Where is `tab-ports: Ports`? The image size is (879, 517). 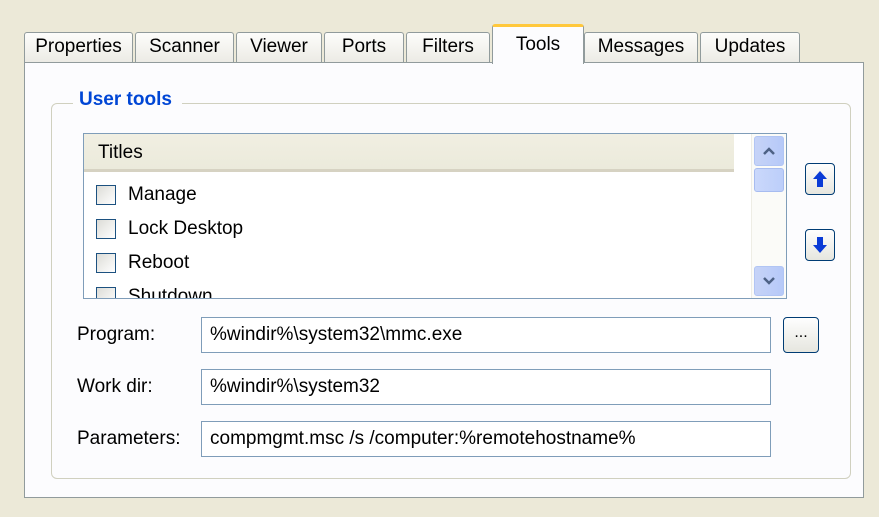 tab-ports: Ports is located at coordinates (364, 47).